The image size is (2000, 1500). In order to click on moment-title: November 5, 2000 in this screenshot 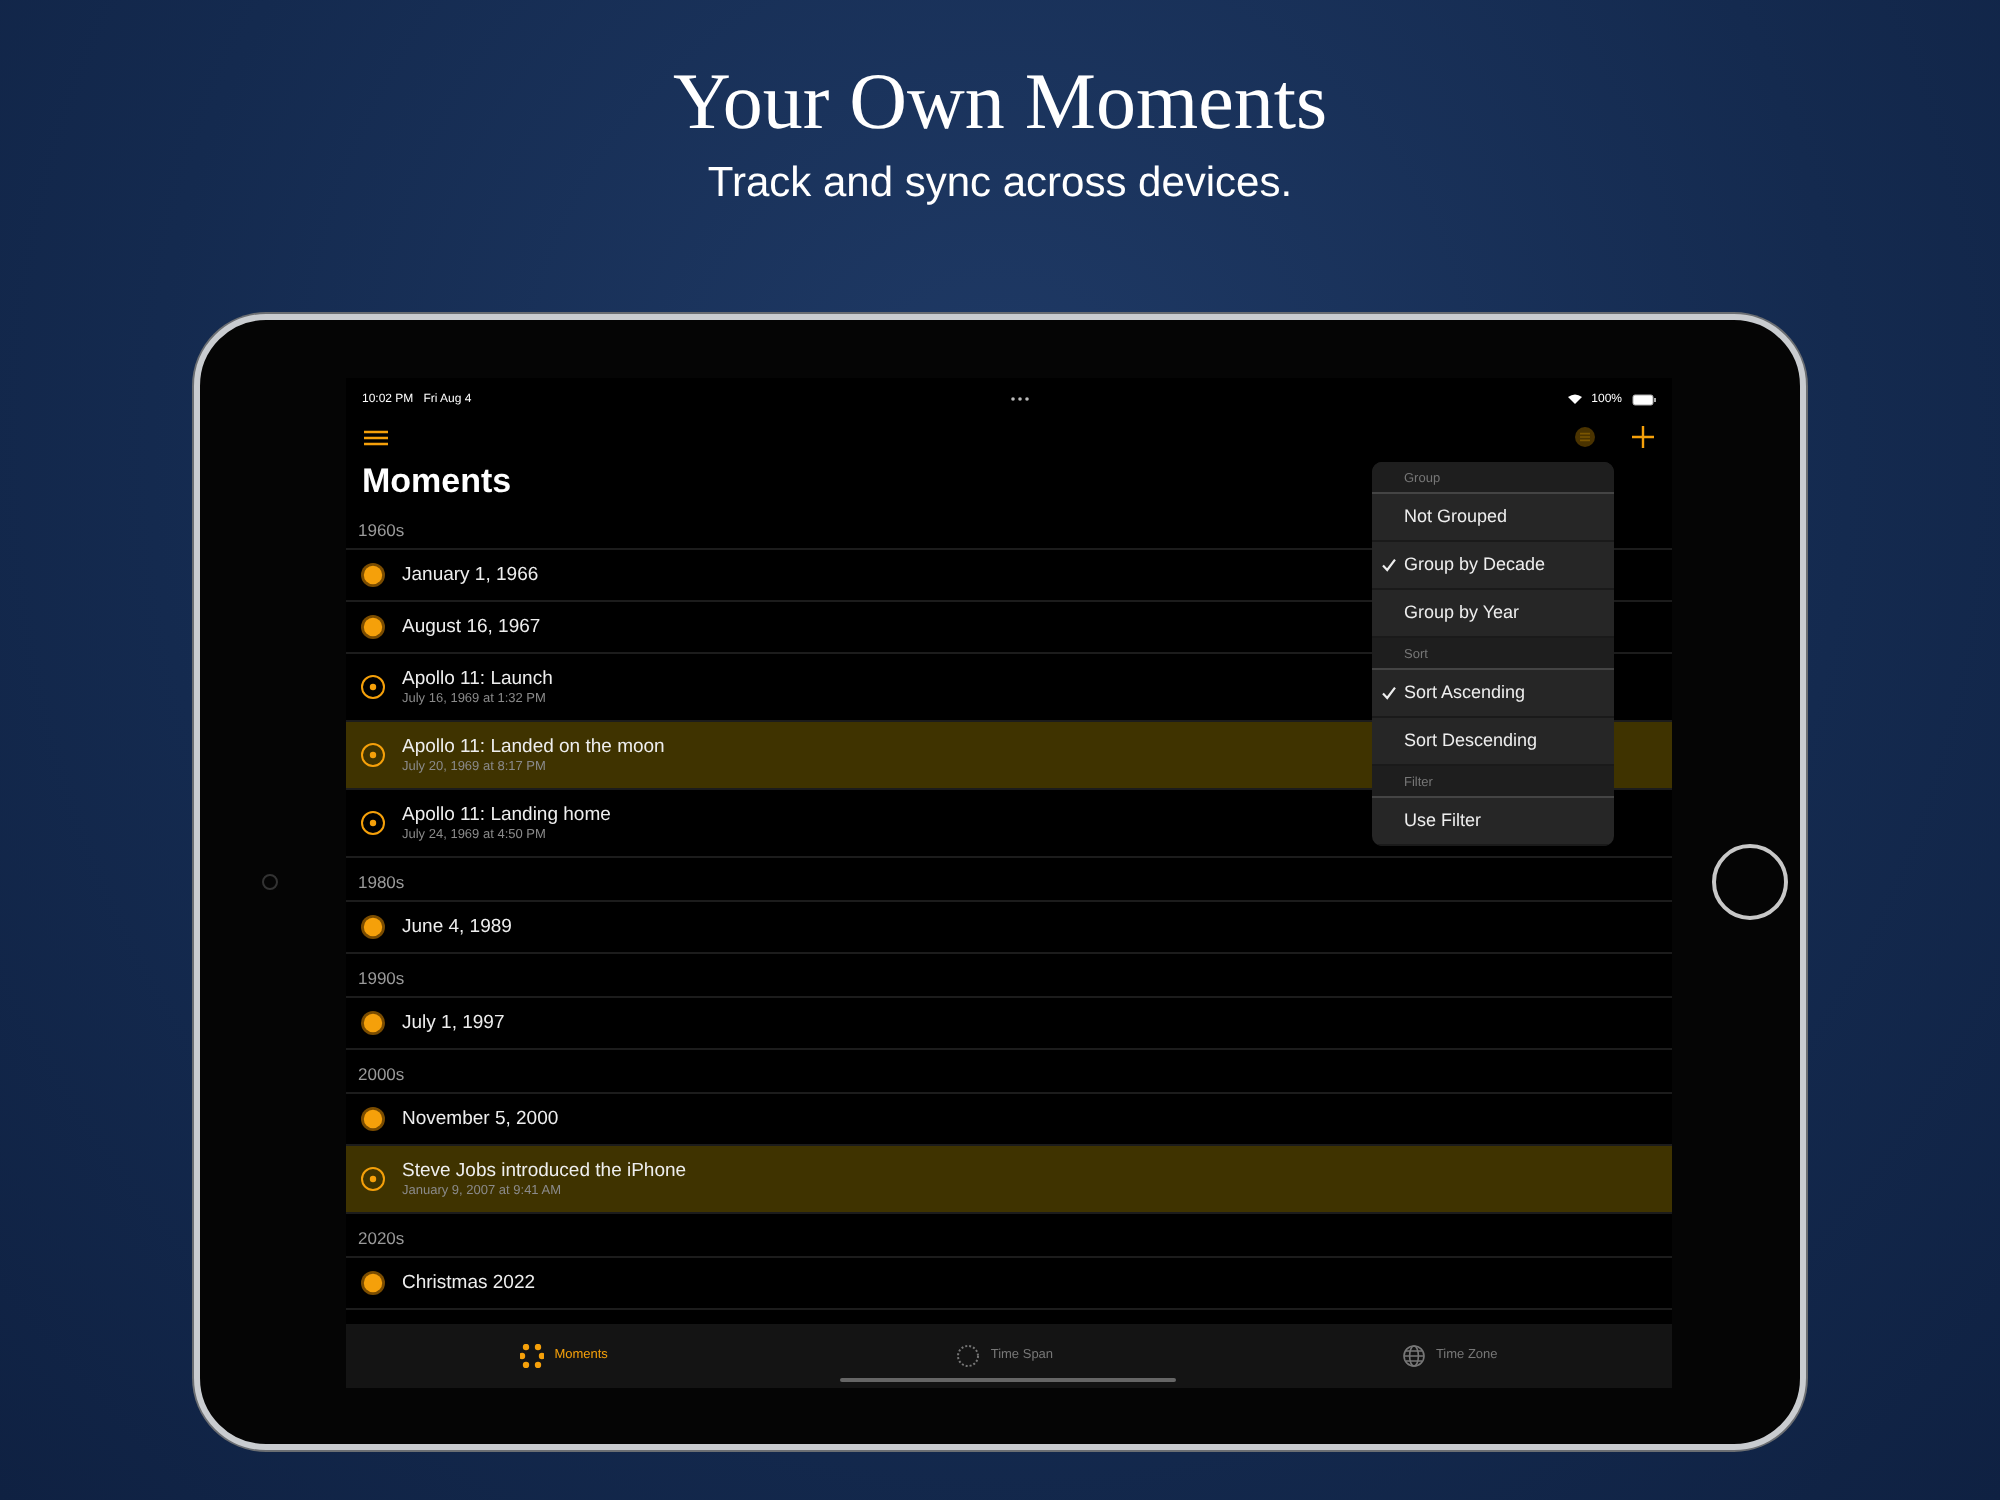, I will do `click(480, 1118)`.